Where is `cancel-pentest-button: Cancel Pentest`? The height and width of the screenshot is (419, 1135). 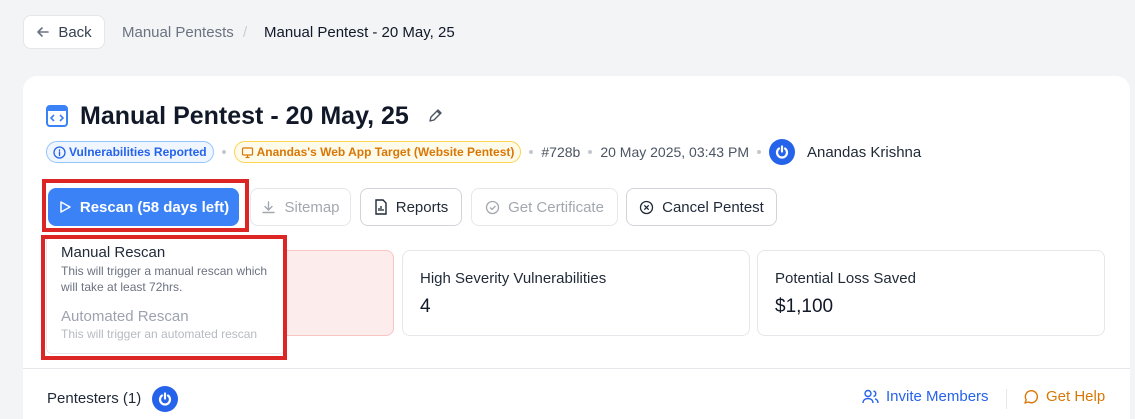
cancel-pentest-button: Cancel Pentest is located at coordinates (701, 207).